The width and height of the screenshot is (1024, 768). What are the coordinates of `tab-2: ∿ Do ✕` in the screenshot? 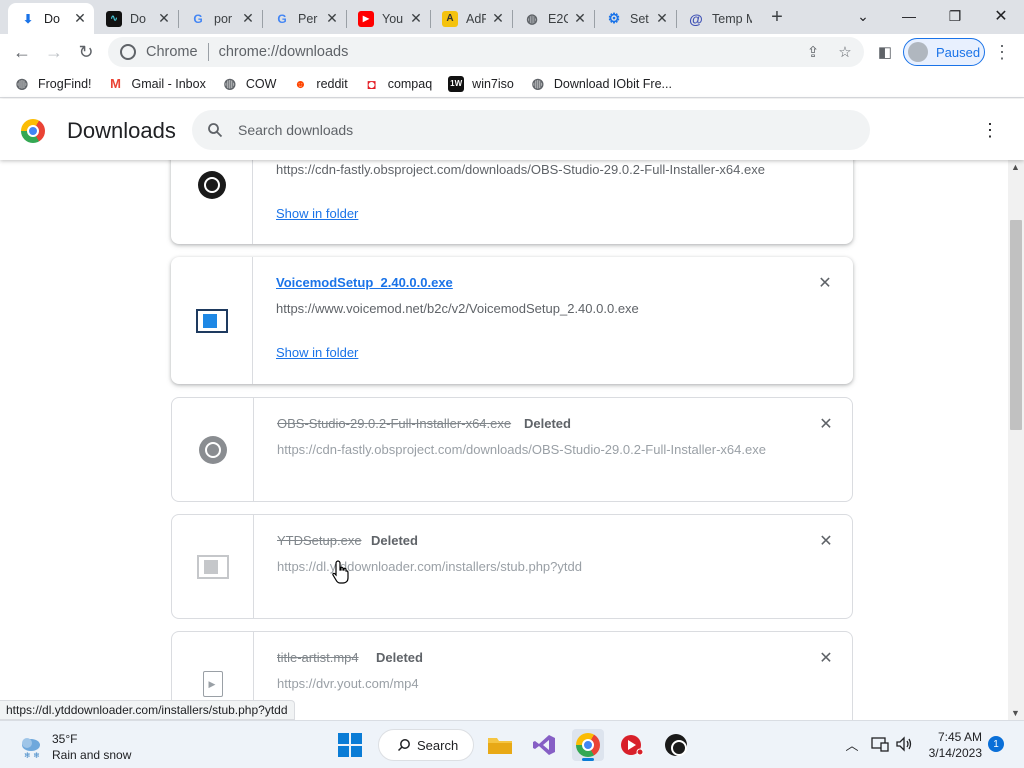 It's located at (136, 18).